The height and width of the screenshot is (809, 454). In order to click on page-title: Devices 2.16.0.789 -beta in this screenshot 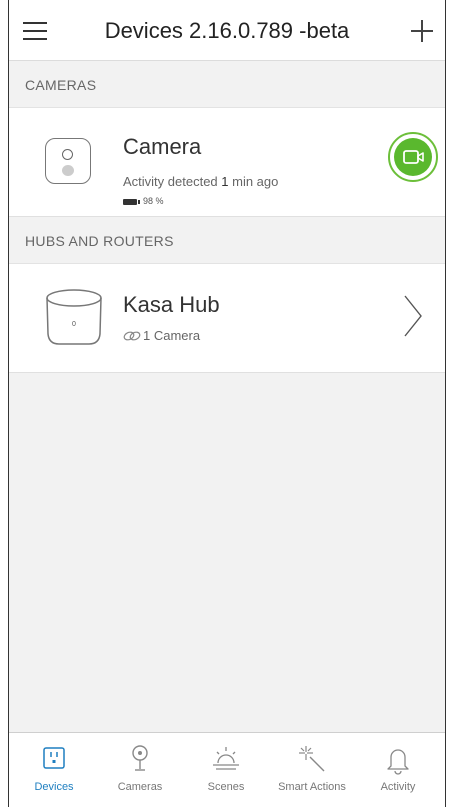, I will do `click(227, 30)`.